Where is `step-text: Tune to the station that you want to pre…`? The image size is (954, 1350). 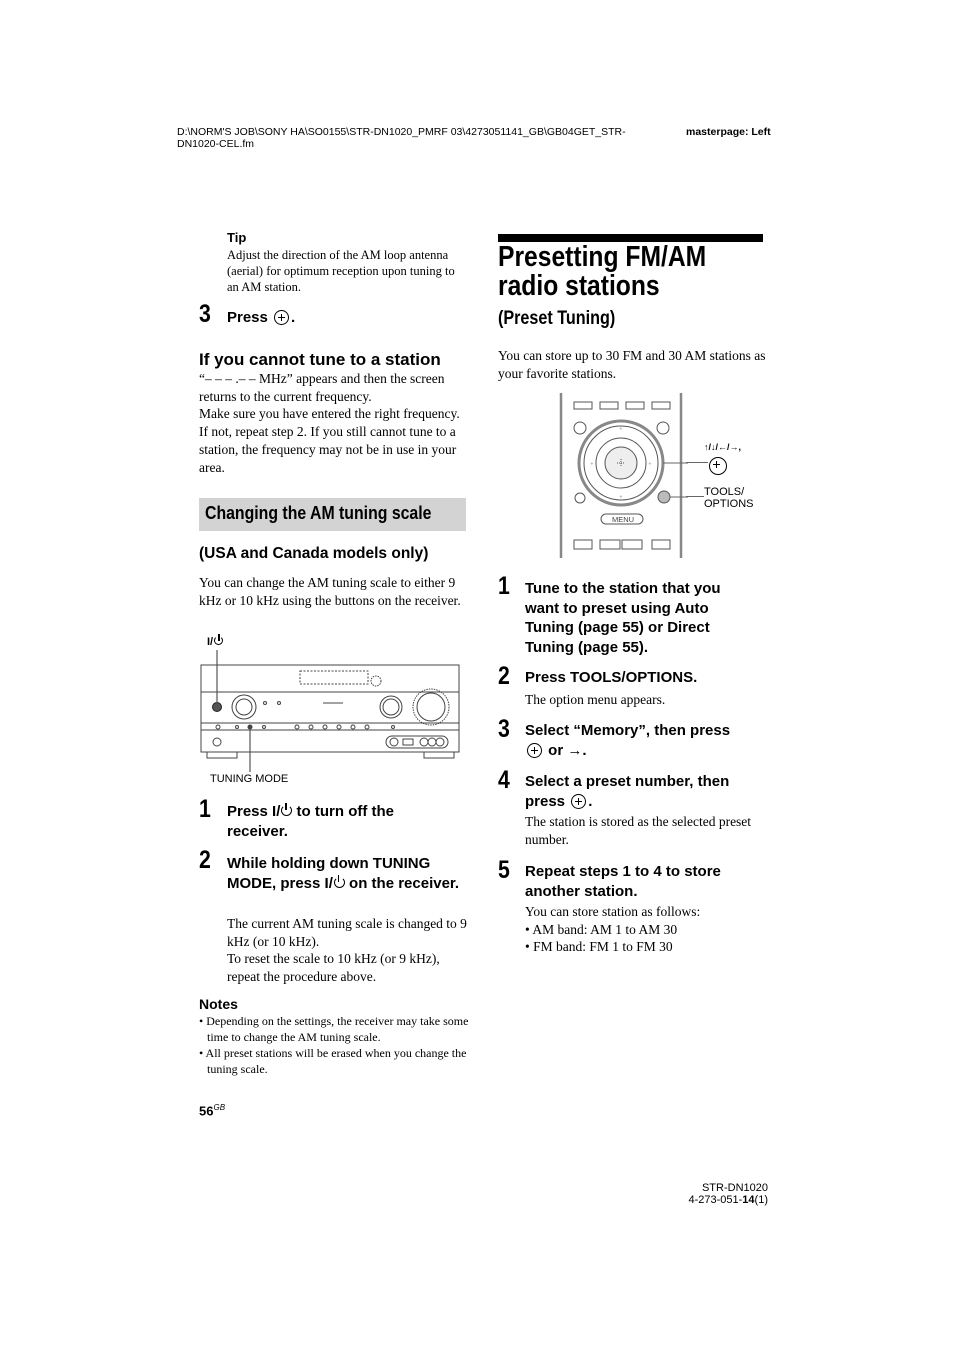
step-text: Tune to the station that you want to pre… is located at coordinates (623, 618).